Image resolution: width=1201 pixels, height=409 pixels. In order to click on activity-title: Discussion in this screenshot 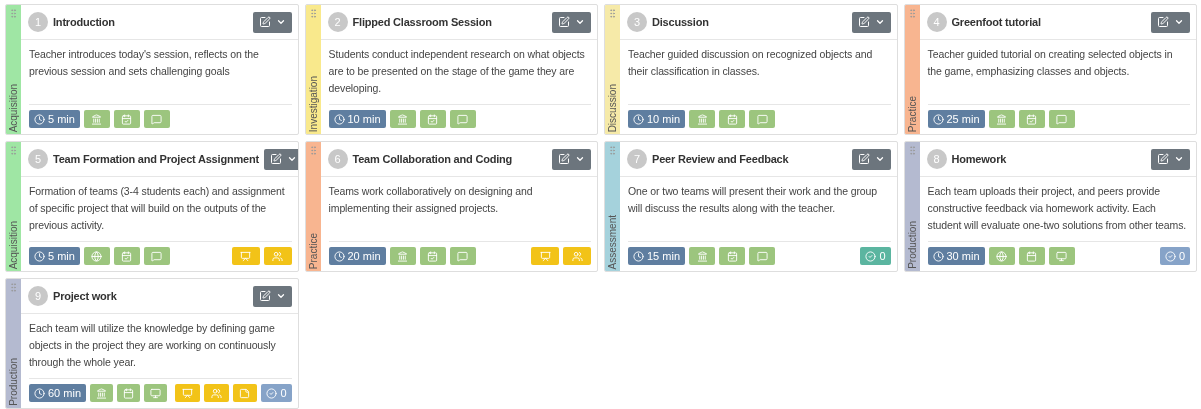, I will do `click(681, 22)`.